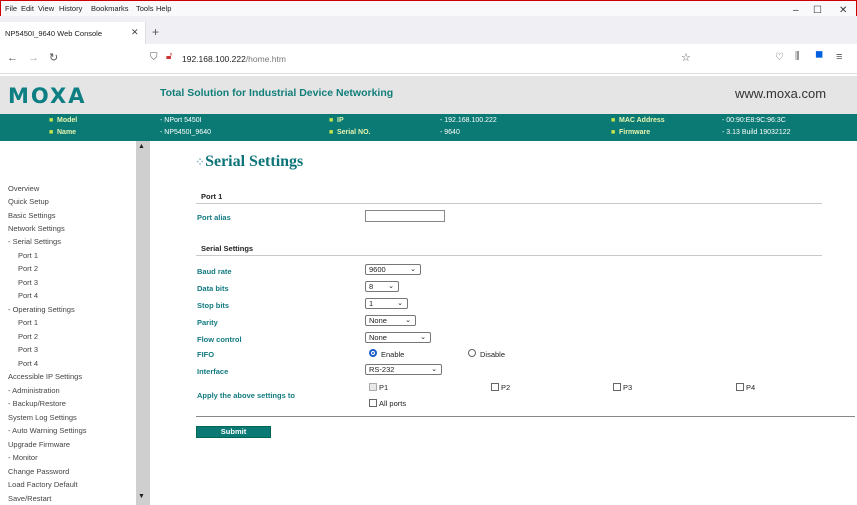 The image size is (857, 505). Describe the element at coordinates (617, 387) in the screenshot. I see `p3-checkbox` at that location.